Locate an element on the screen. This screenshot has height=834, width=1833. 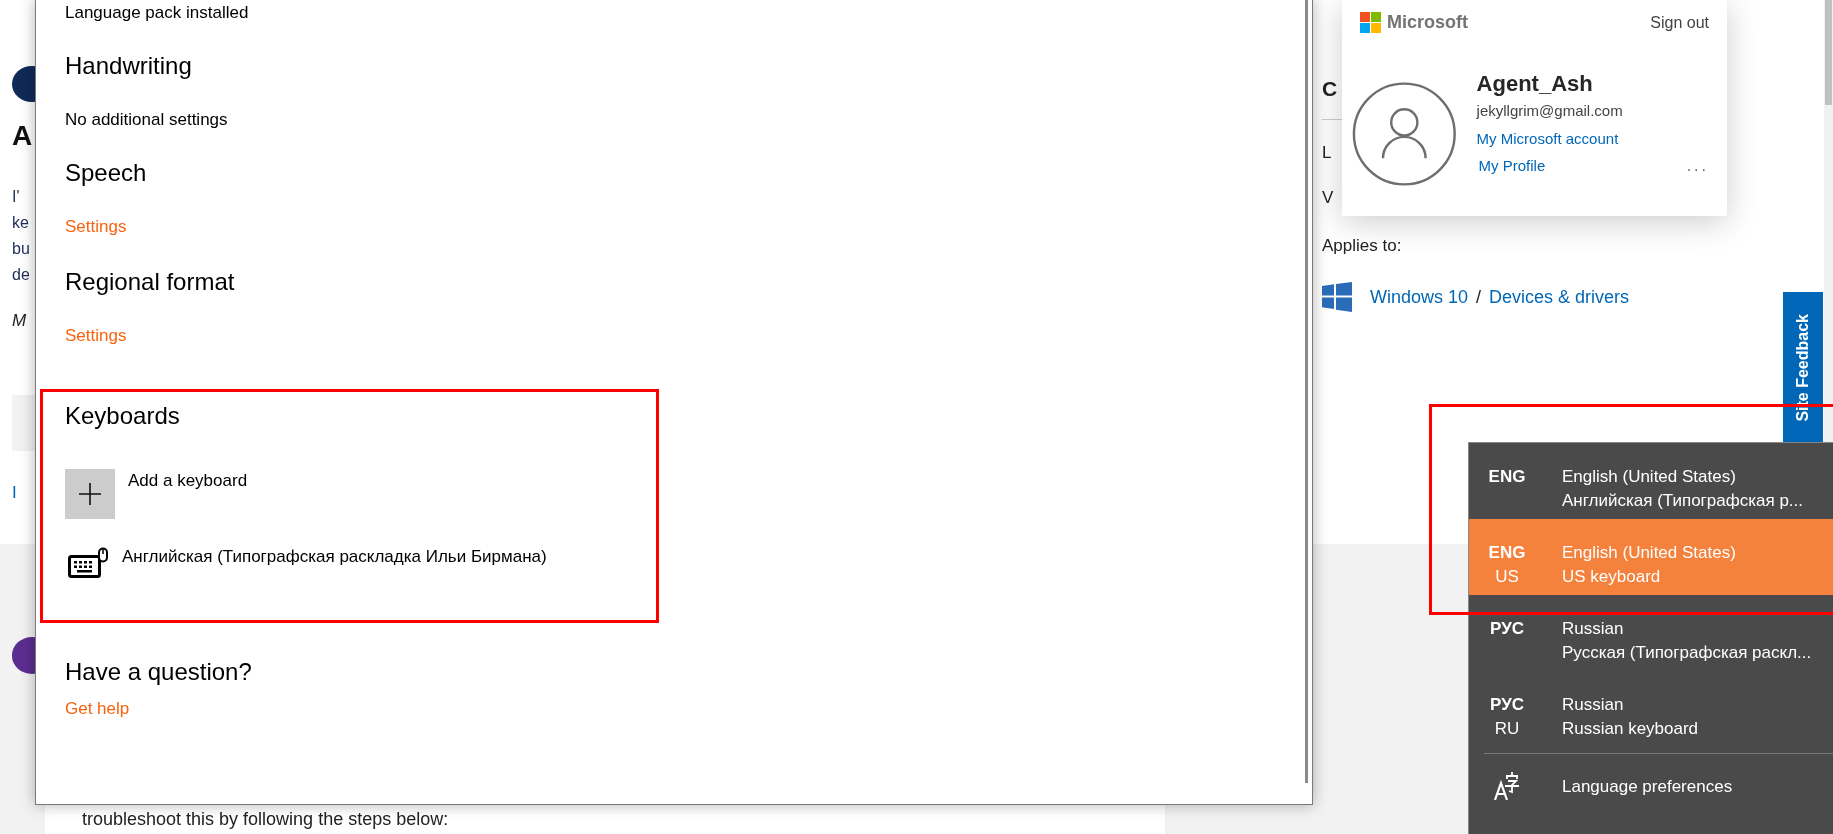
language-option: РУС RU Russian Russian keyboard is located at coordinates (1651, 709).